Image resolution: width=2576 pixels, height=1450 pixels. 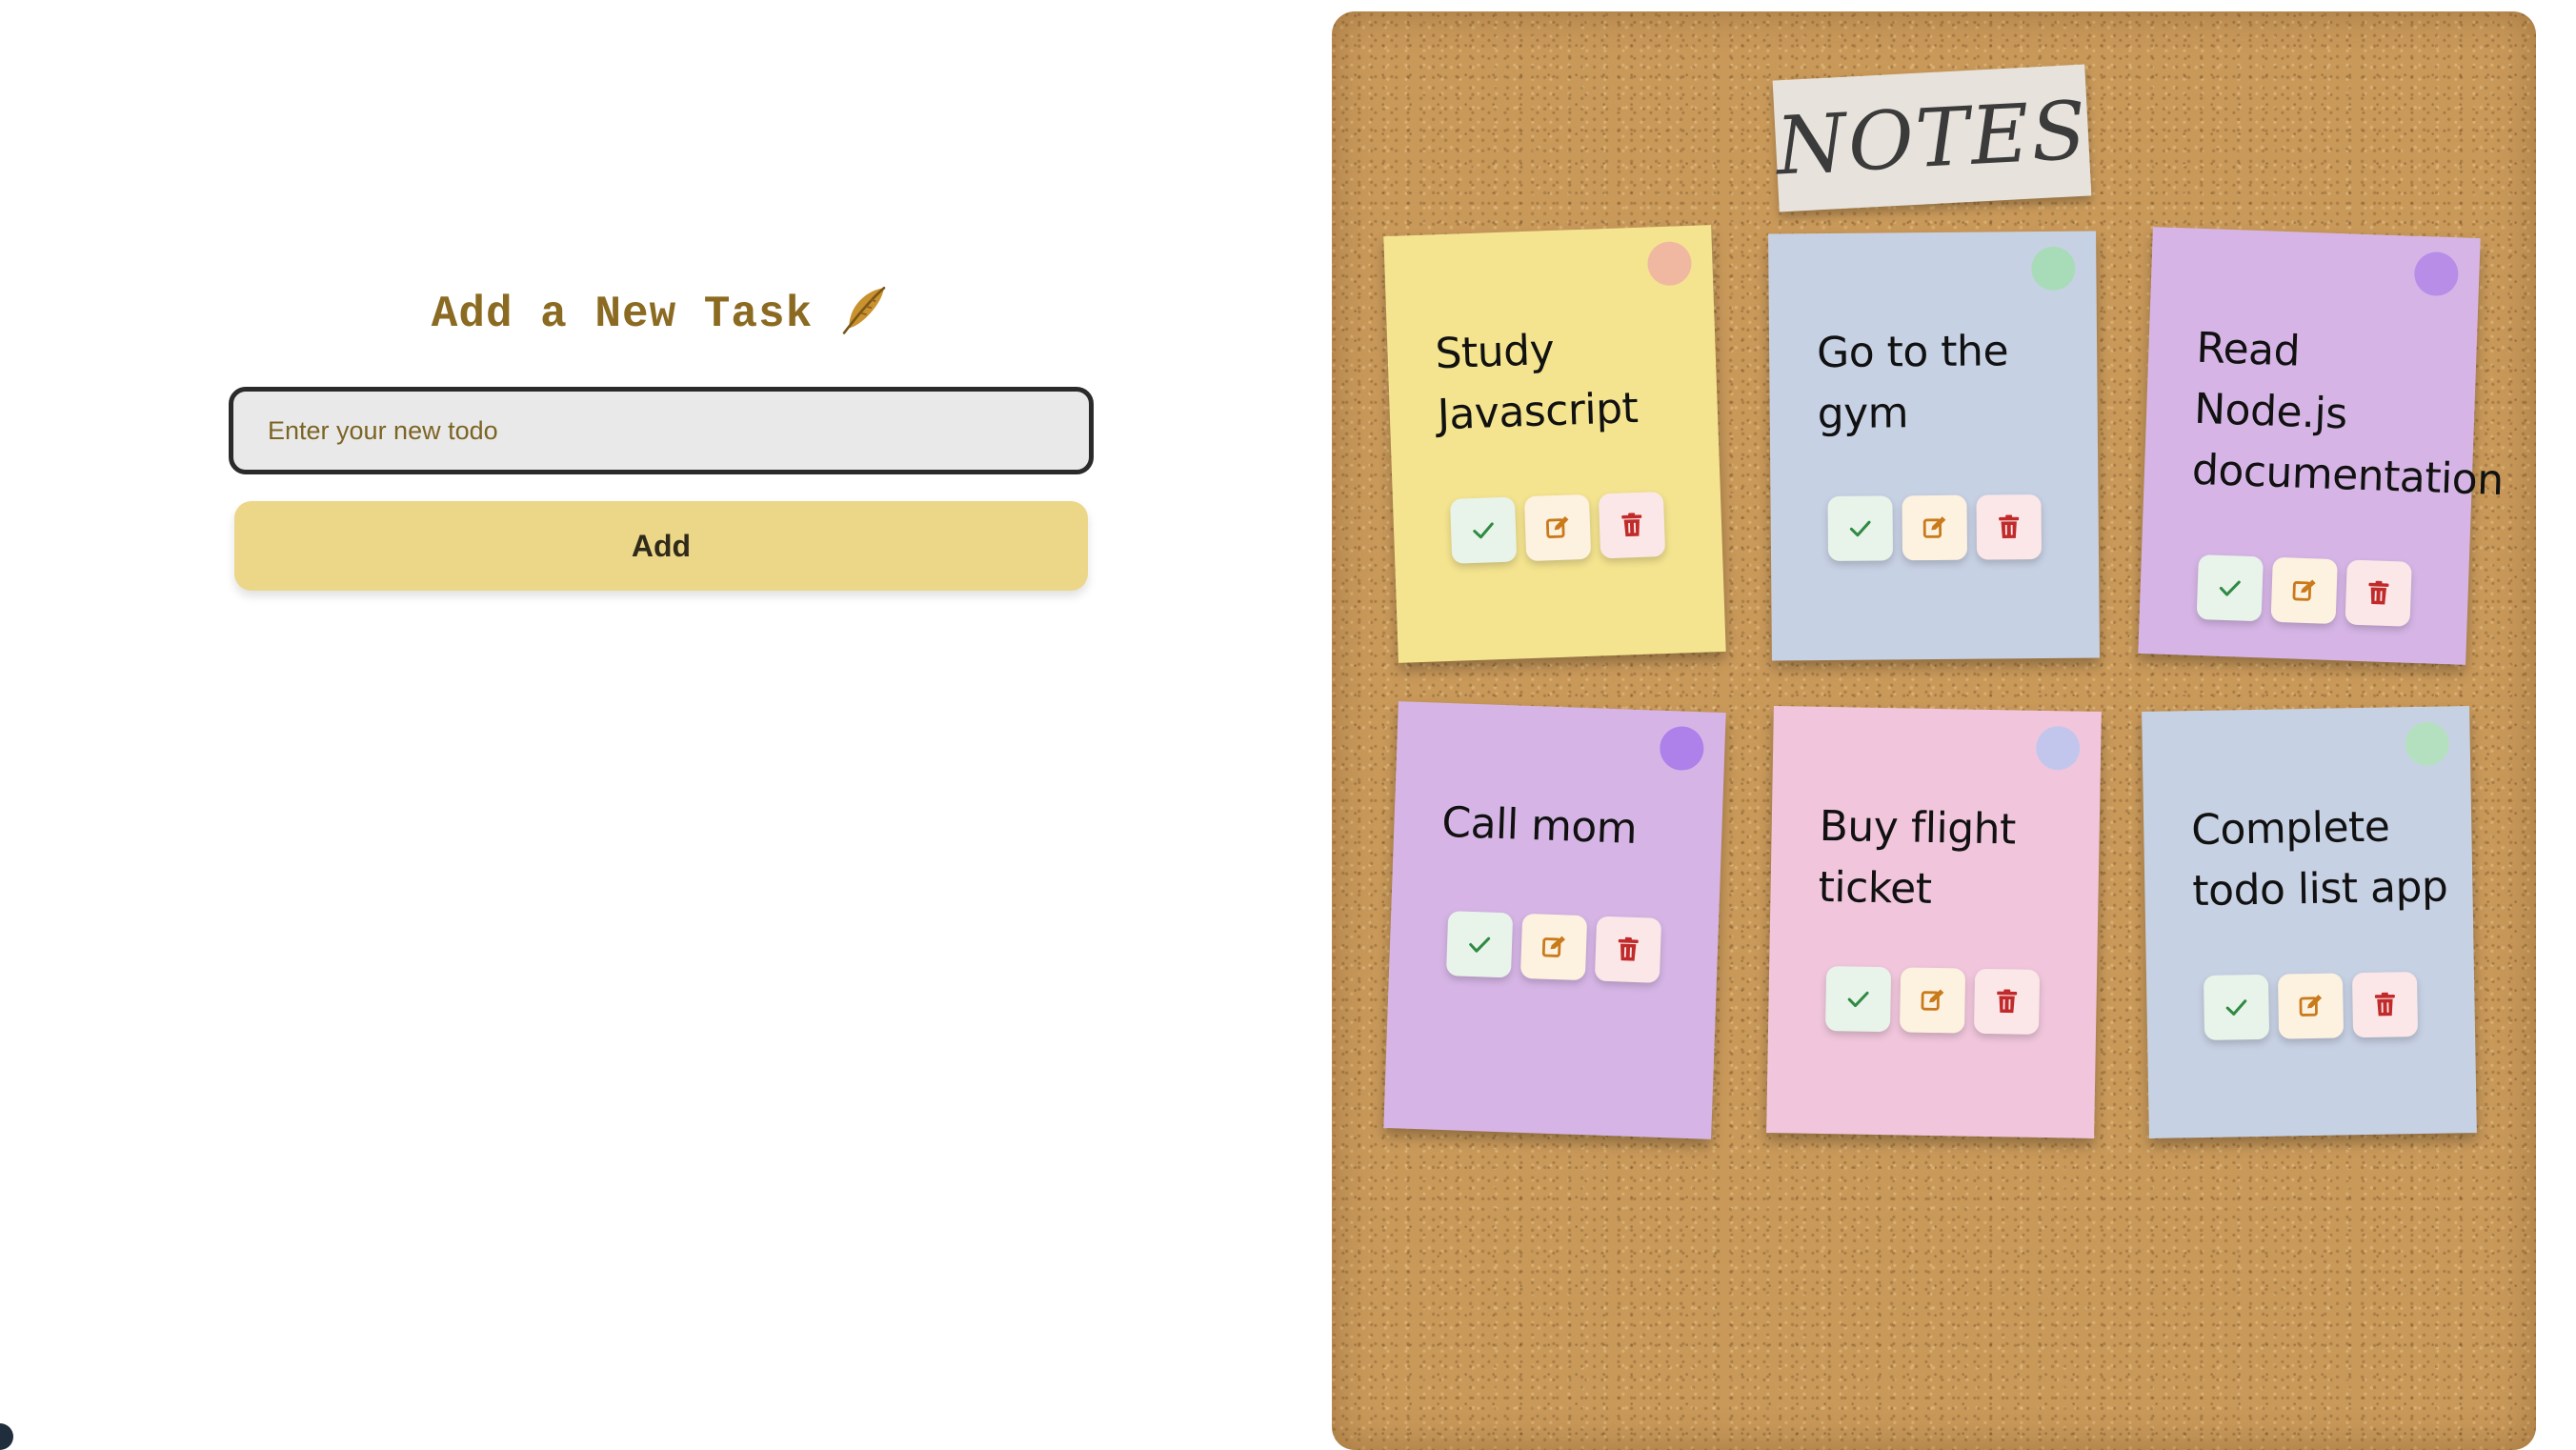 What do you see at coordinates (2319, 859) in the screenshot?
I see `note-text: Complete todo list app` at bounding box center [2319, 859].